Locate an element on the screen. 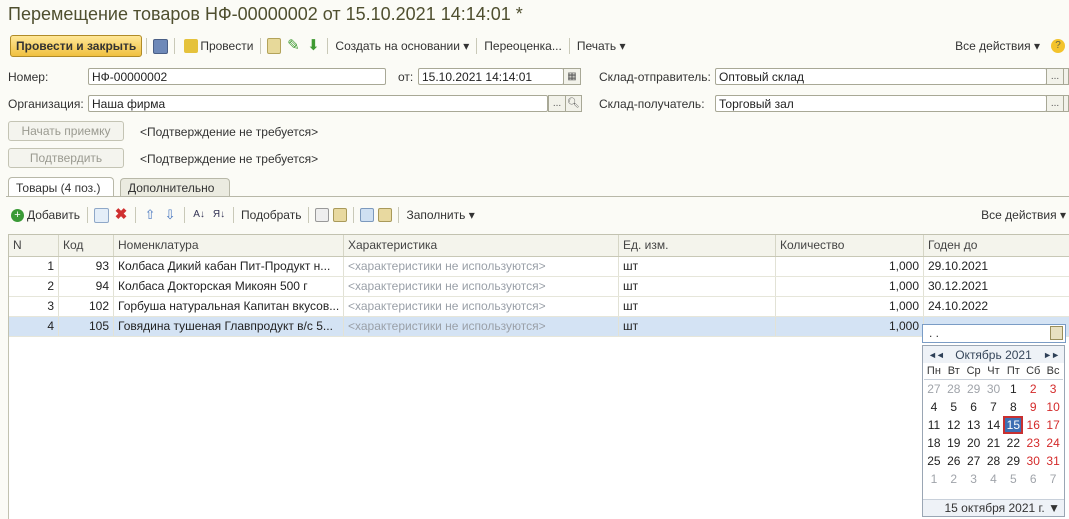  column-header-quantity: Количество is located at coordinates (850, 245).